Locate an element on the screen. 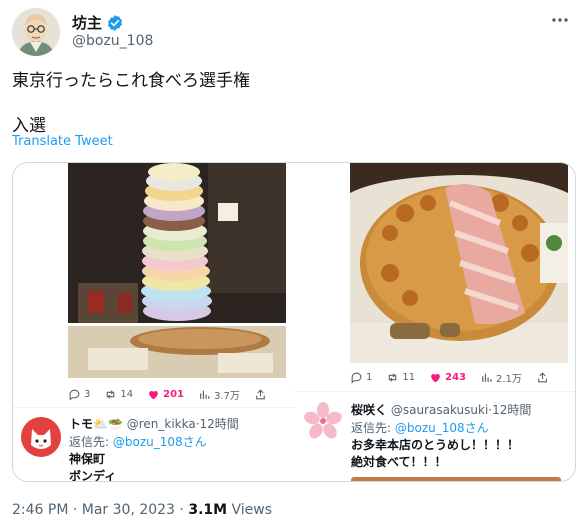 This screenshot has height=527, width=588. views-label: Views is located at coordinates (250, 510).